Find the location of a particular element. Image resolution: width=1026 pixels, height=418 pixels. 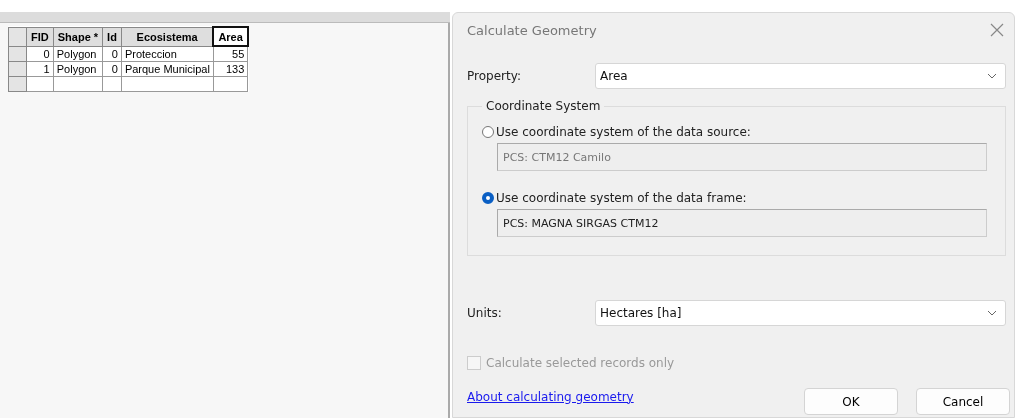

field-label: Units: is located at coordinates (485, 313).